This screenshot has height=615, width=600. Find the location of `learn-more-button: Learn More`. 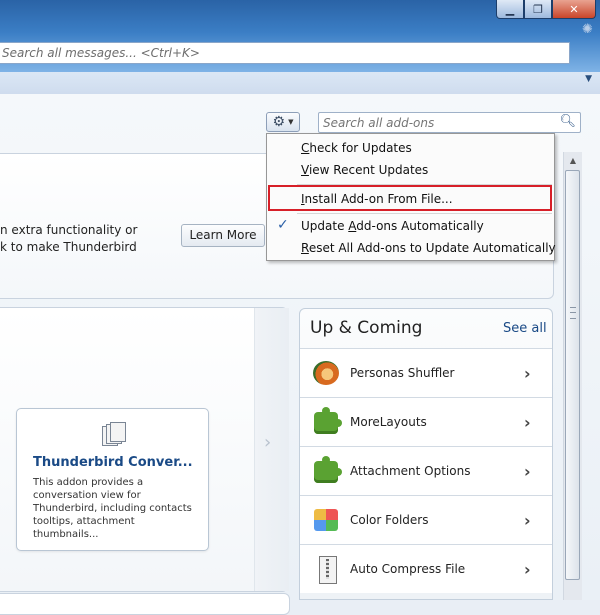

learn-more-button: Learn More is located at coordinates (223, 235).